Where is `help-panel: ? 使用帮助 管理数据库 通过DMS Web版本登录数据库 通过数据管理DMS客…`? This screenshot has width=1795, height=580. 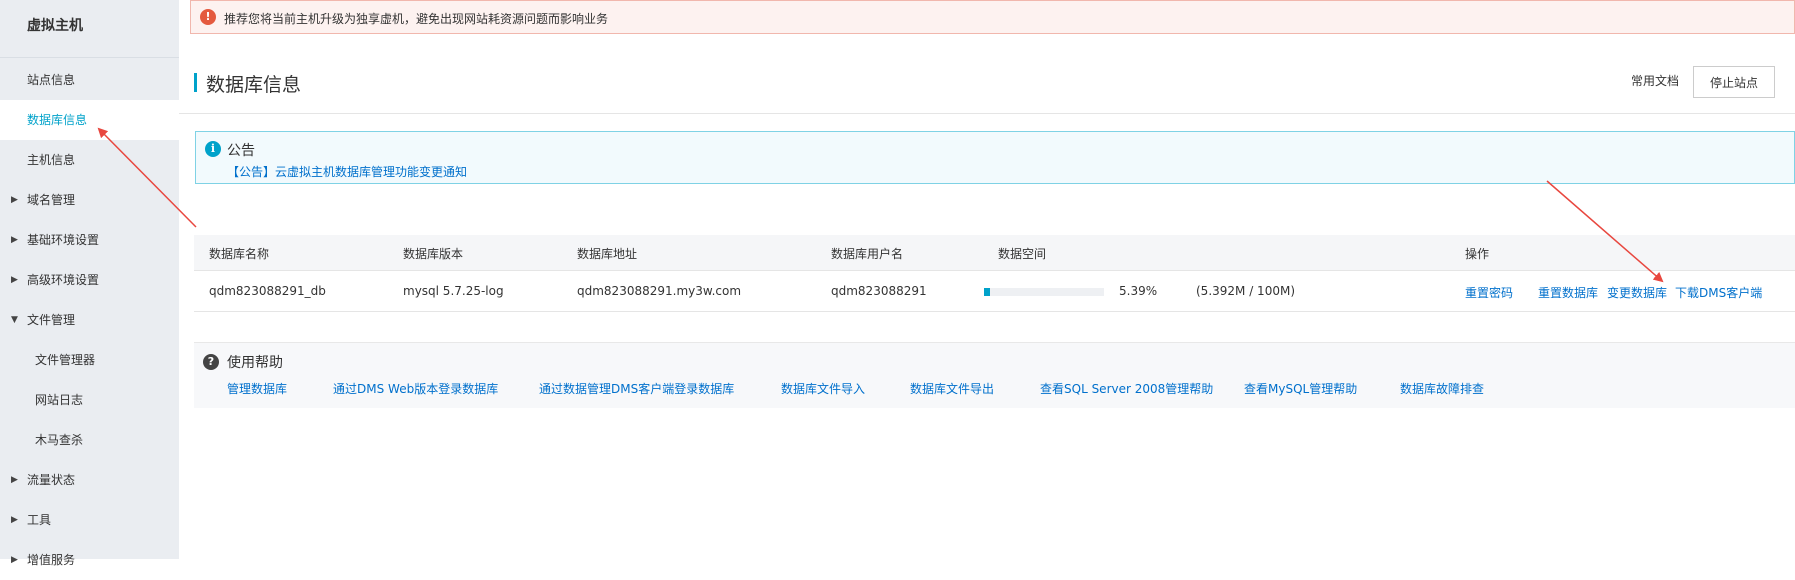
help-panel: ? 使用帮助 管理数据库 通过DMS Web版本登录数据库 通过数据管理DMS客… is located at coordinates (994, 375).